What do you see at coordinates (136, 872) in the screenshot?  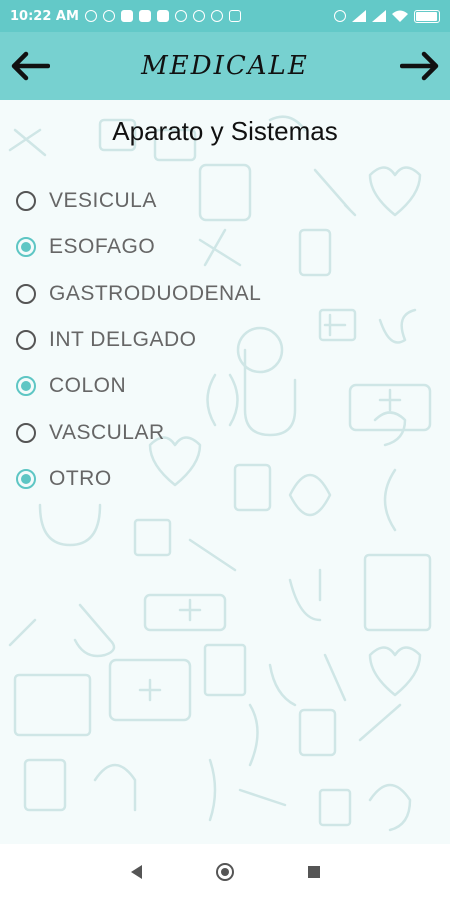 I see `back-triangle-icon` at bounding box center [136, 872].